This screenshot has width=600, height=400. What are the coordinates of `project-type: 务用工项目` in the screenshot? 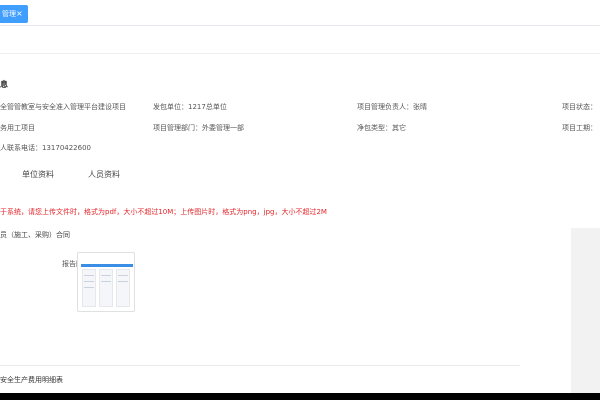 It's located at (17, 128).